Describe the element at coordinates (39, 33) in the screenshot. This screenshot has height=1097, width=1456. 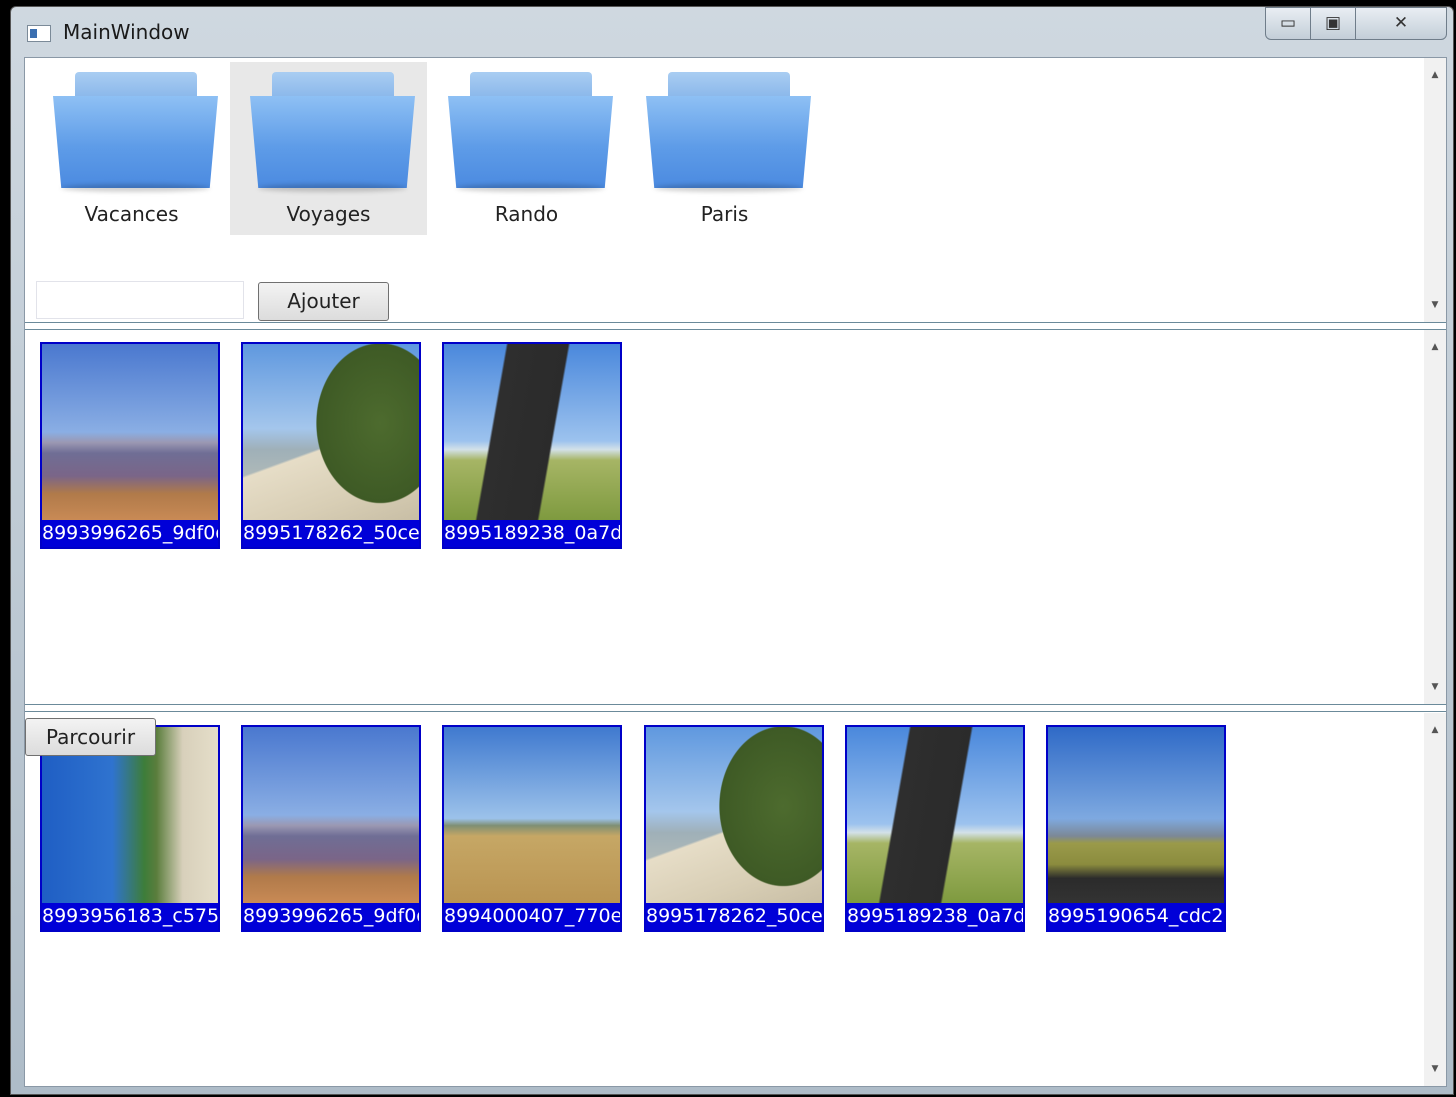
I see `app-icon` at that location.